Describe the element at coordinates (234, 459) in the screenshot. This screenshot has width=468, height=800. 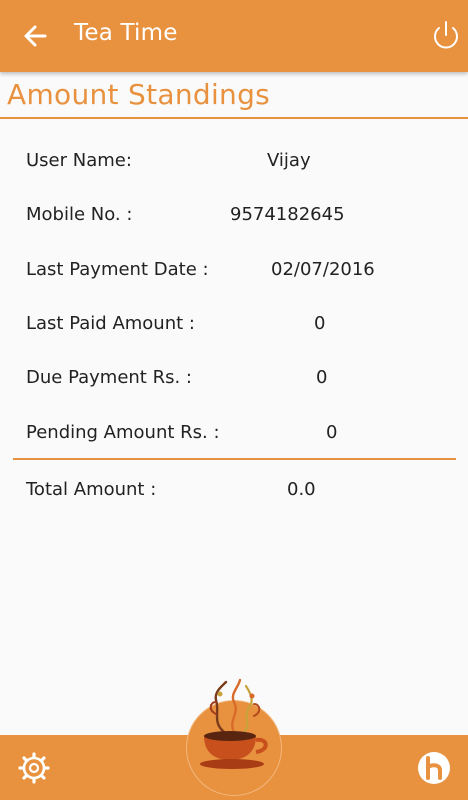
I see `total-divider` at that location.